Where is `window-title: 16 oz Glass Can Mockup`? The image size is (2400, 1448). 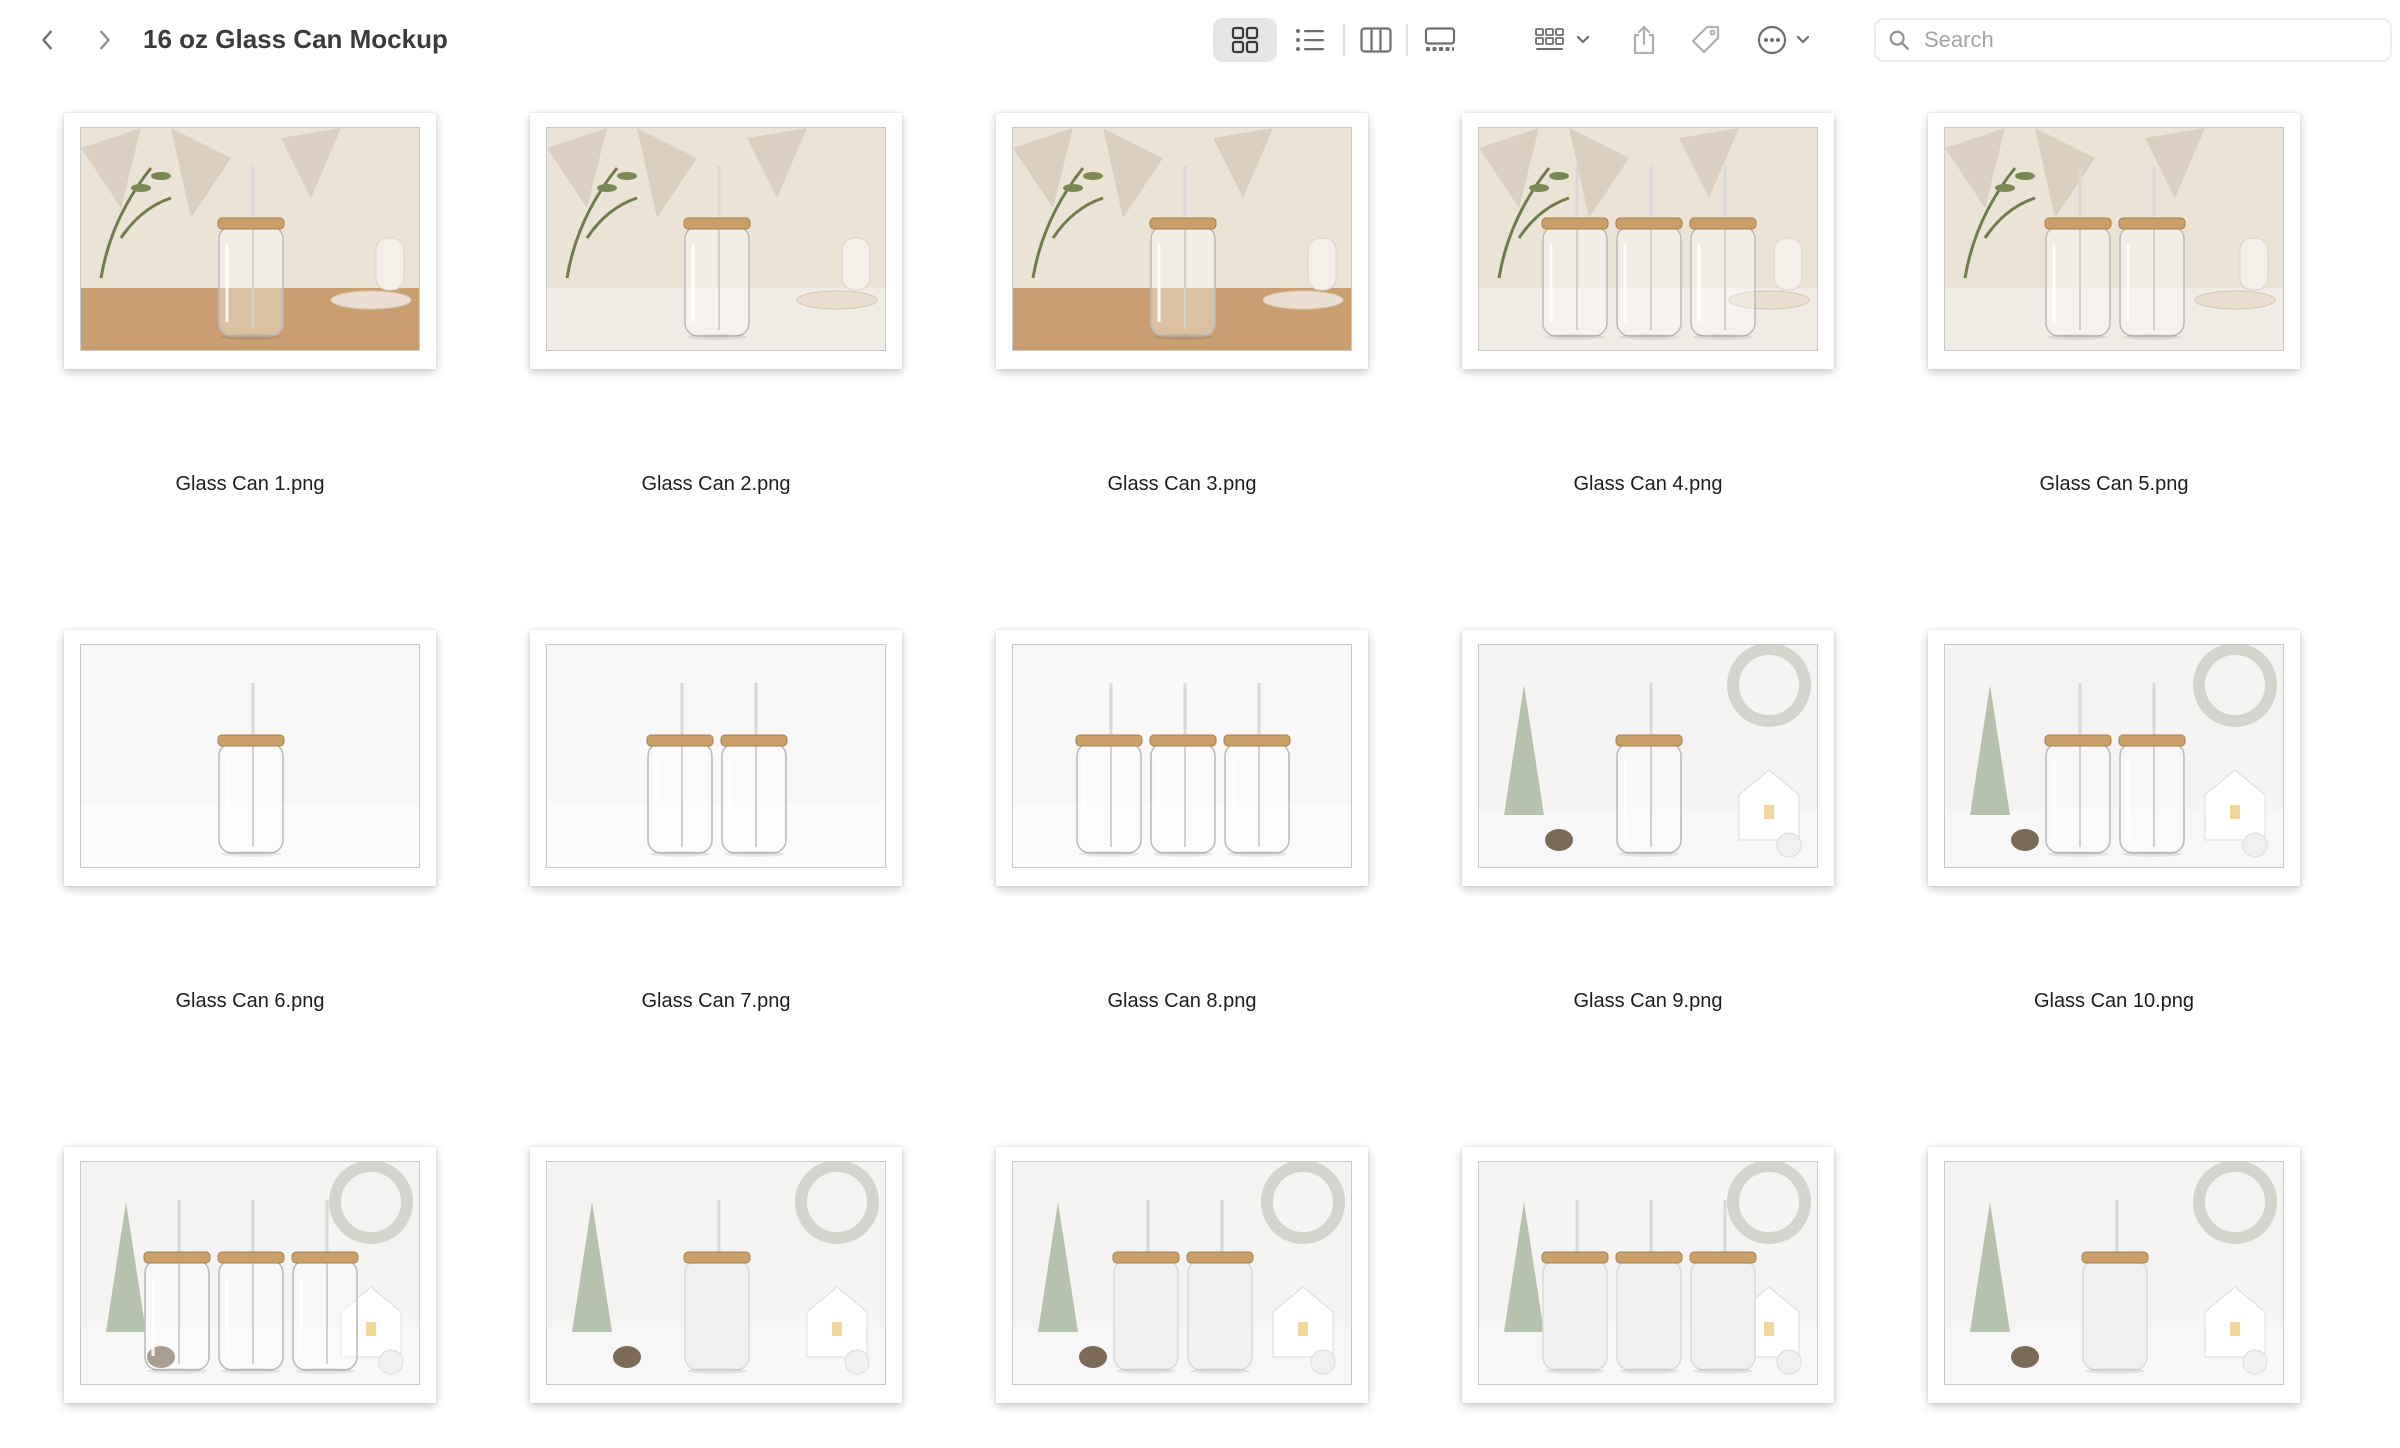
window-title: 16 oz Glass Can Mockup is located at coordinates (295, 39).